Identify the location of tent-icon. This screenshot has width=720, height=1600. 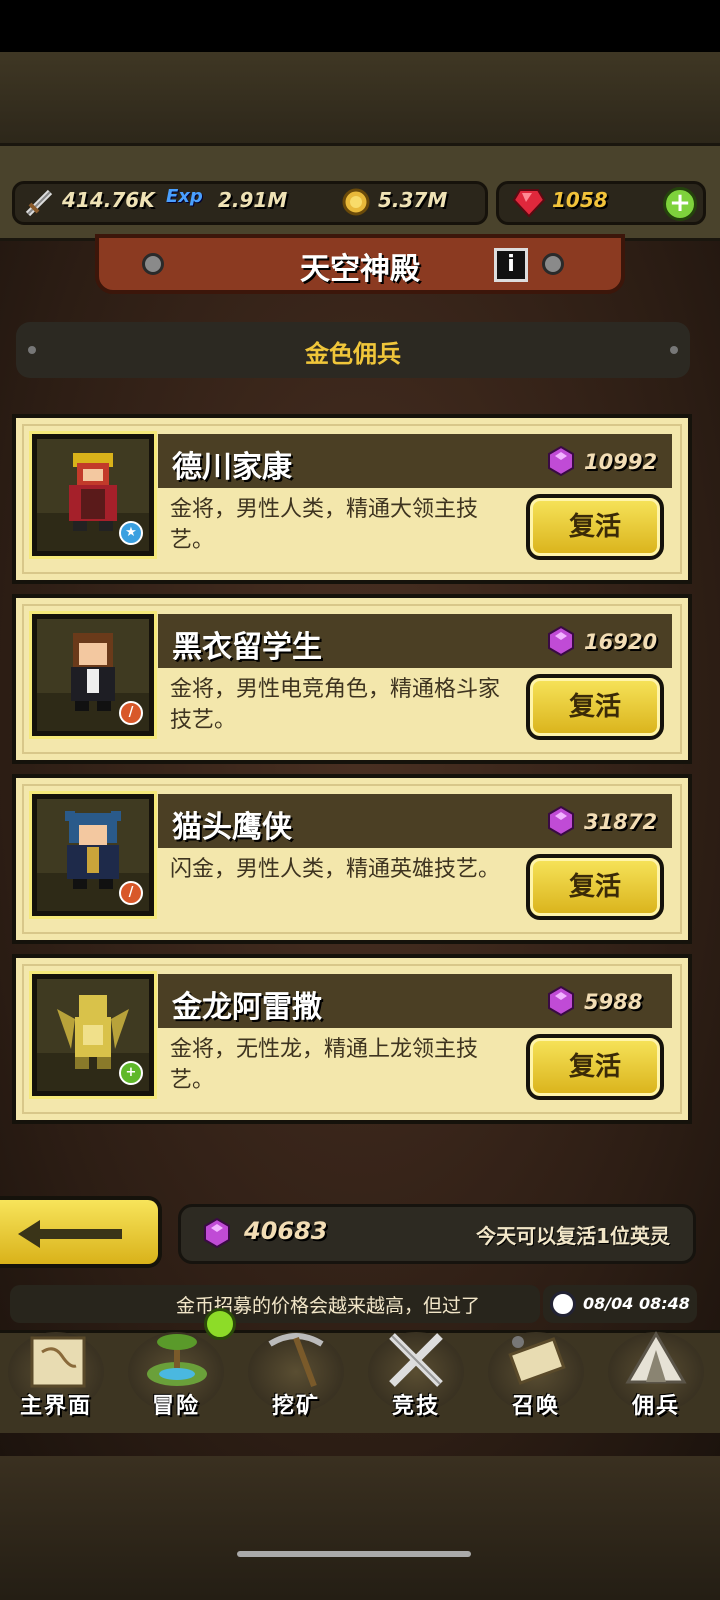
(656, 1357).